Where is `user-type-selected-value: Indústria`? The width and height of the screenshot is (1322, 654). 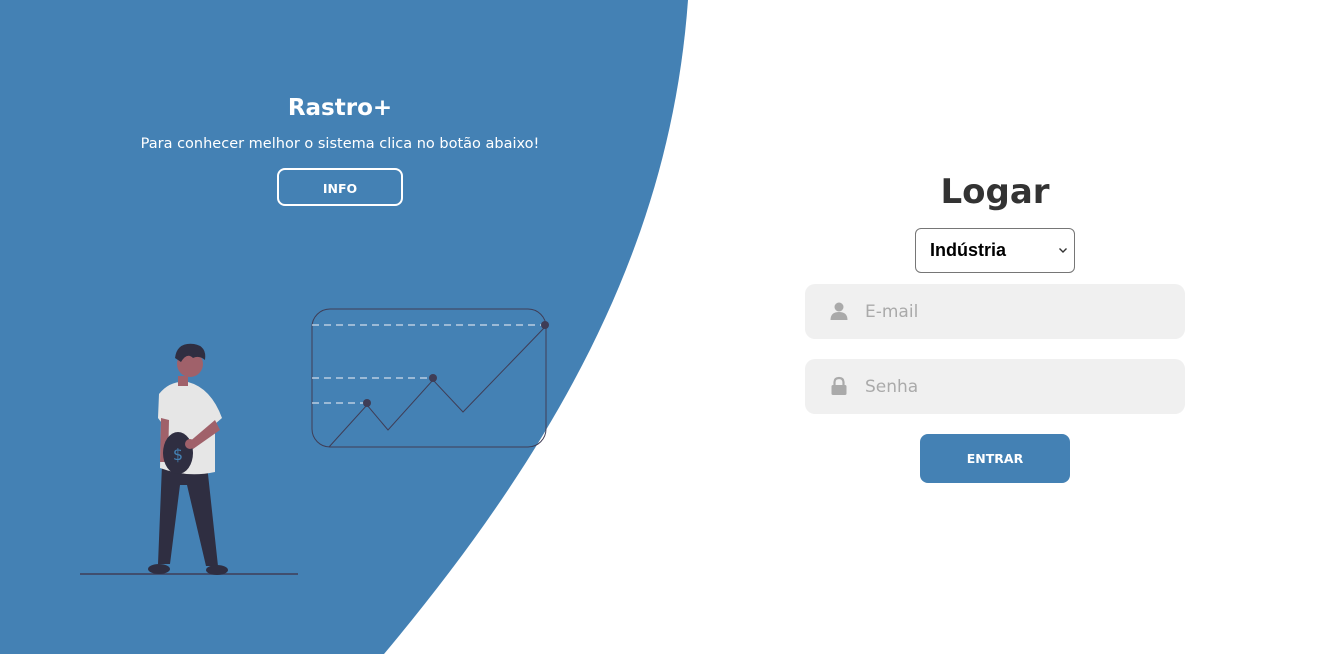 user-type-selected-value: Indústria is located at coordinates (968, 250).